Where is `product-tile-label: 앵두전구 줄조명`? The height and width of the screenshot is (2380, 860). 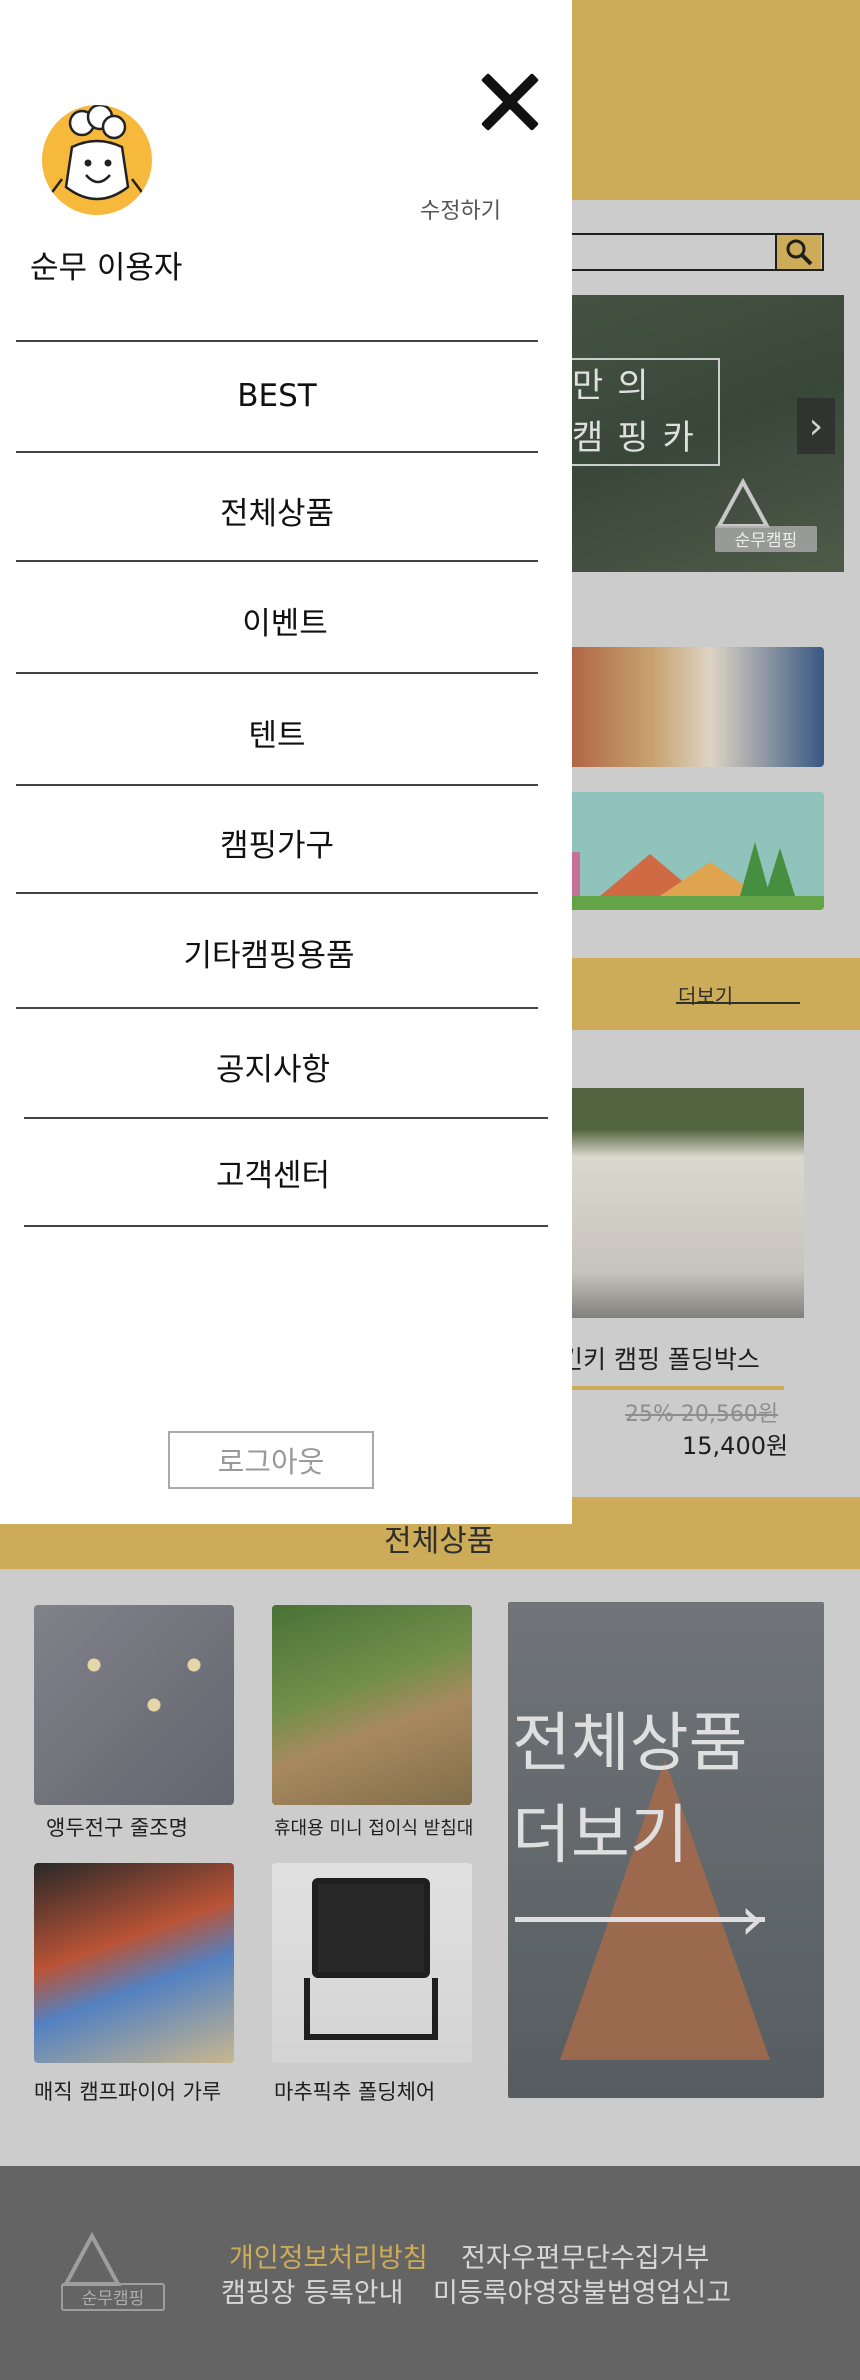
product-tile-label: 앵두전구 줄조명 is located at coordinates (117, 1827).